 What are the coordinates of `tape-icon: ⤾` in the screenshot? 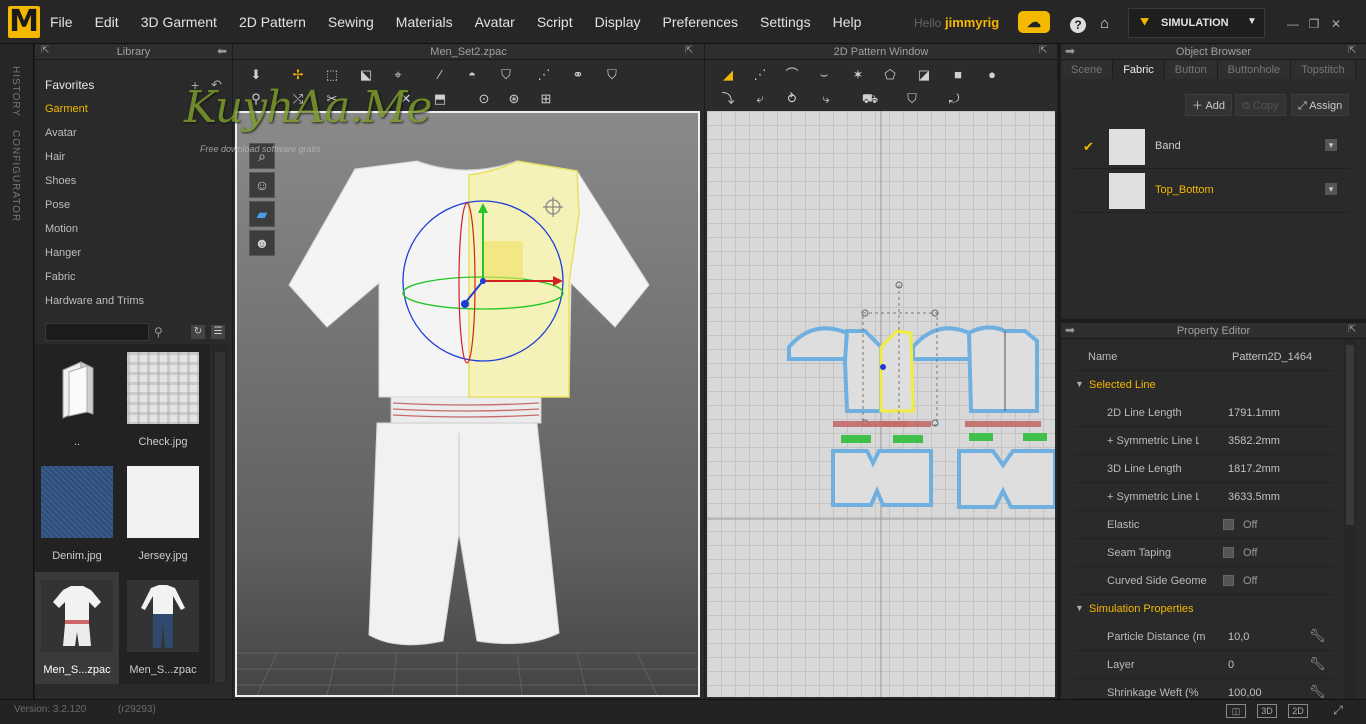 It's located at (954, 99).